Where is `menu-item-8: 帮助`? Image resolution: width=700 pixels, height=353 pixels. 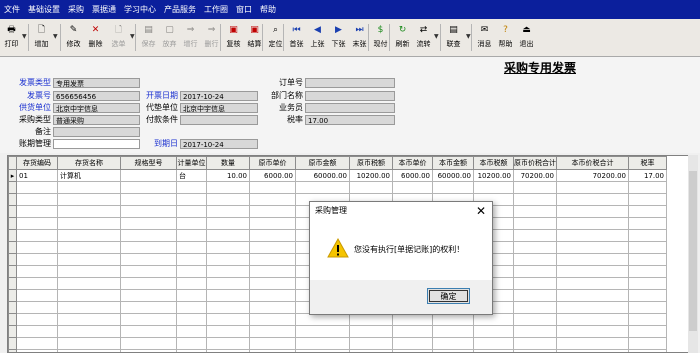 menu-item-8: 帮助 is located at coordinates (268, 9).